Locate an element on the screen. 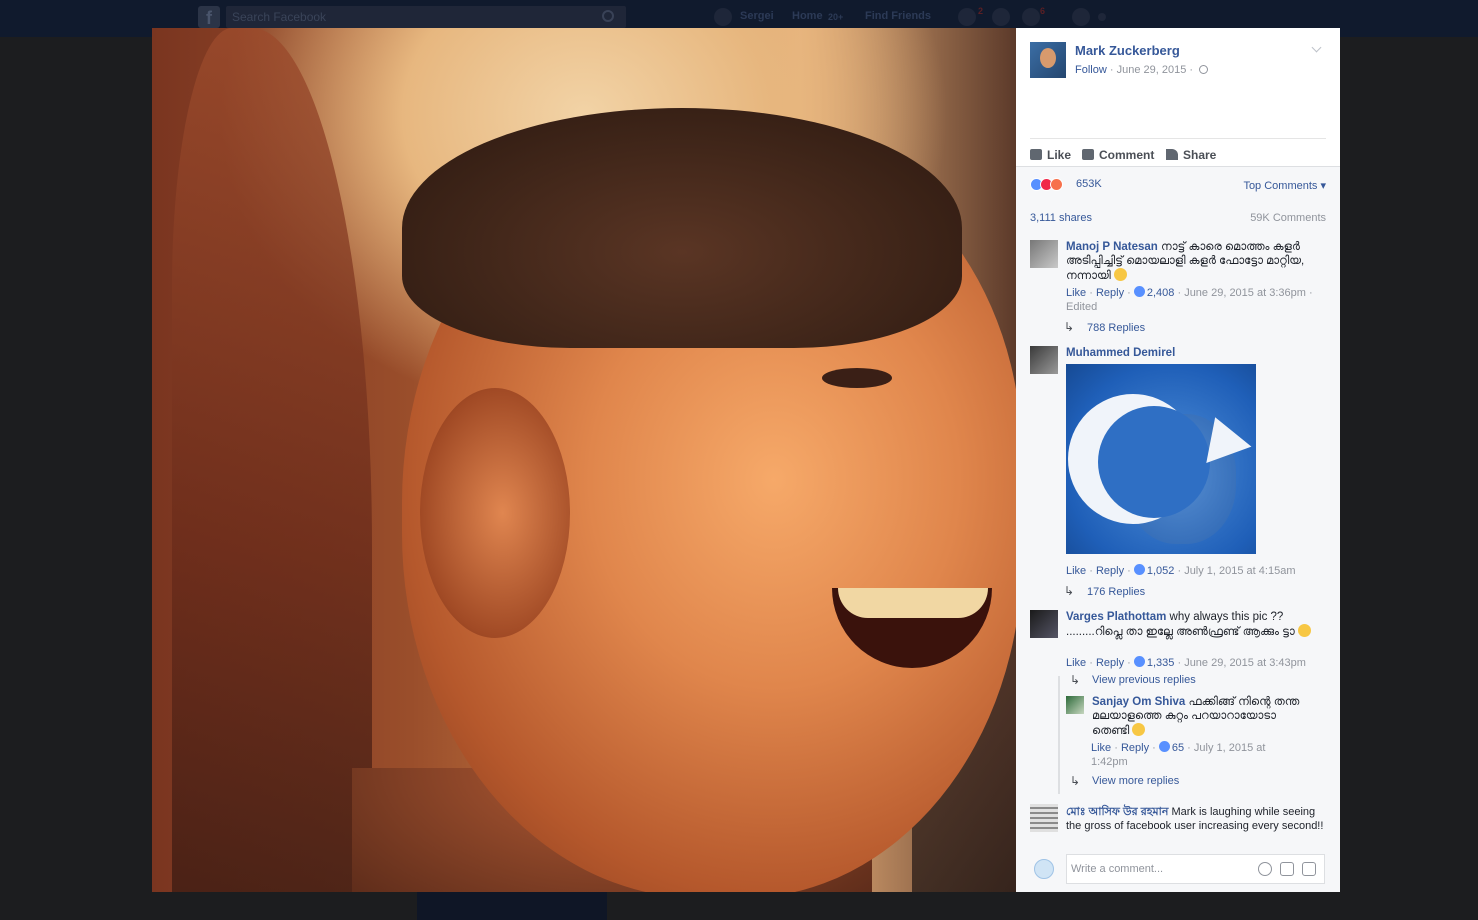  comment-time: June 29, 2015 at 3:36pm is located at coordinates (1245, 293).